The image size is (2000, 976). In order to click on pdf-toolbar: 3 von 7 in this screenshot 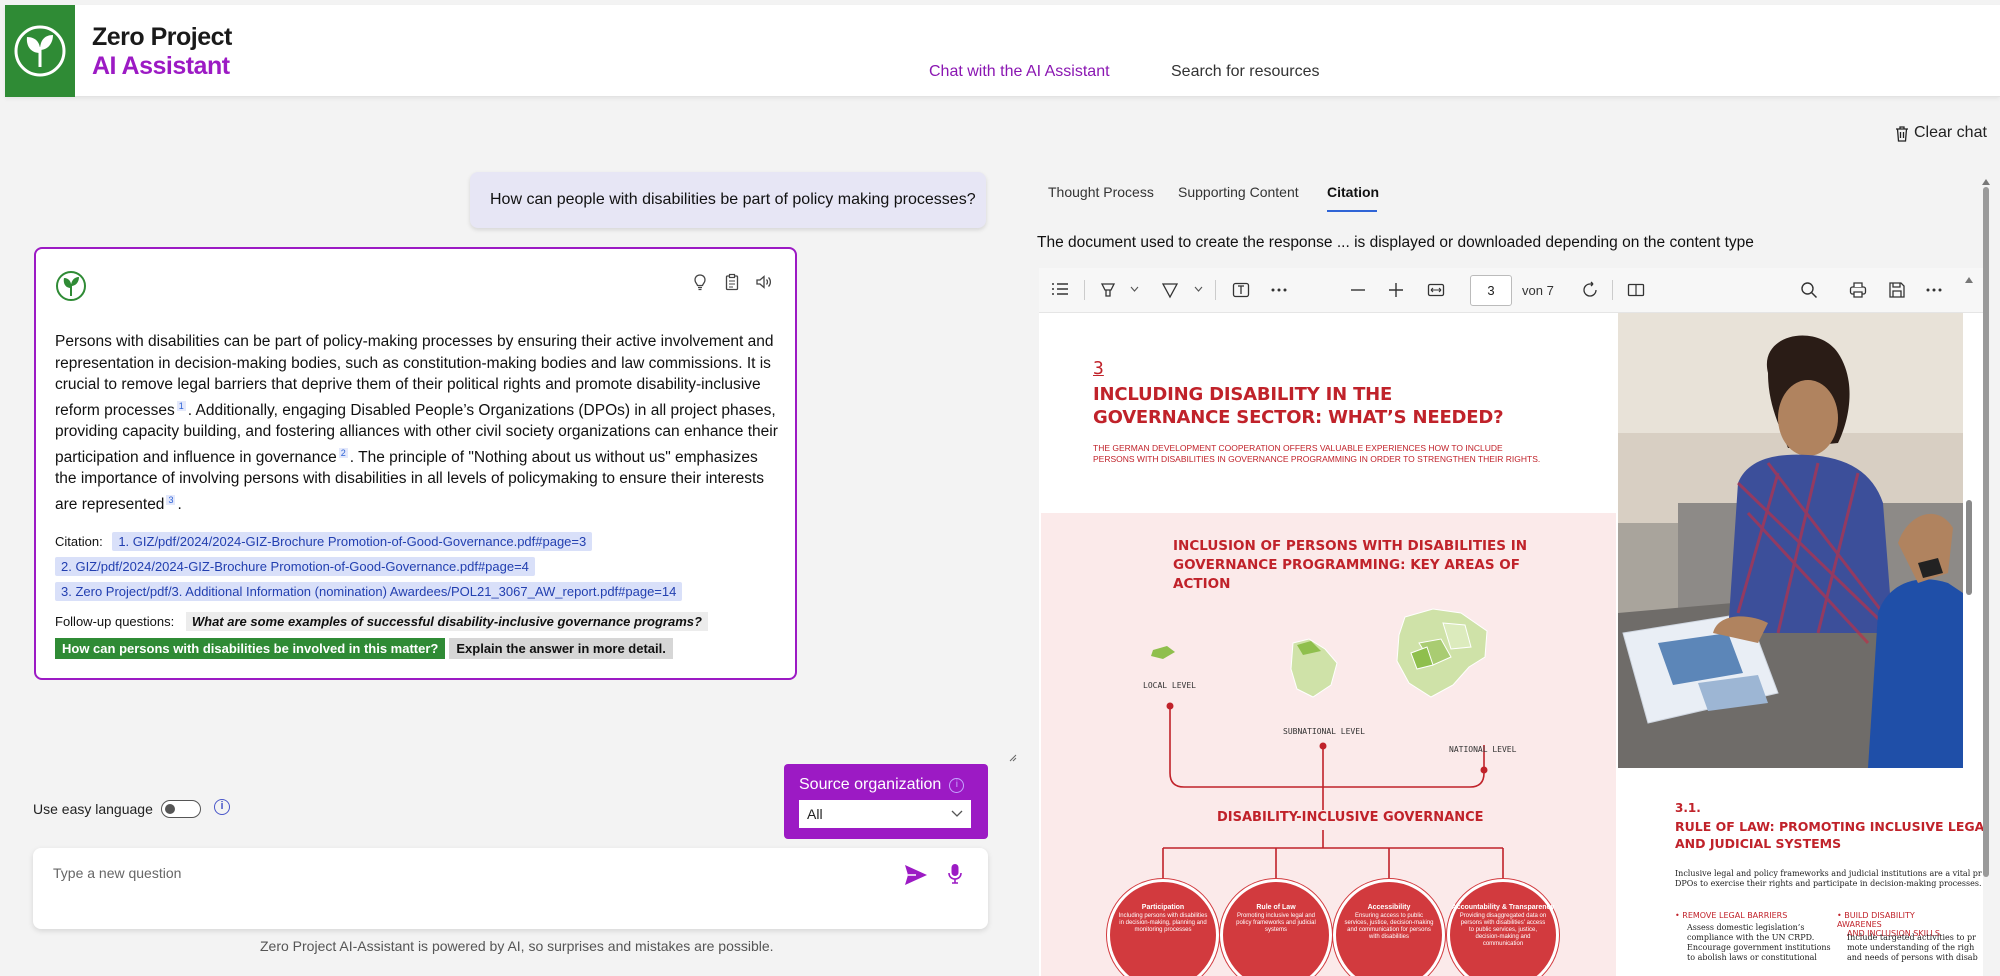, I will do `click(1511, 290)`.